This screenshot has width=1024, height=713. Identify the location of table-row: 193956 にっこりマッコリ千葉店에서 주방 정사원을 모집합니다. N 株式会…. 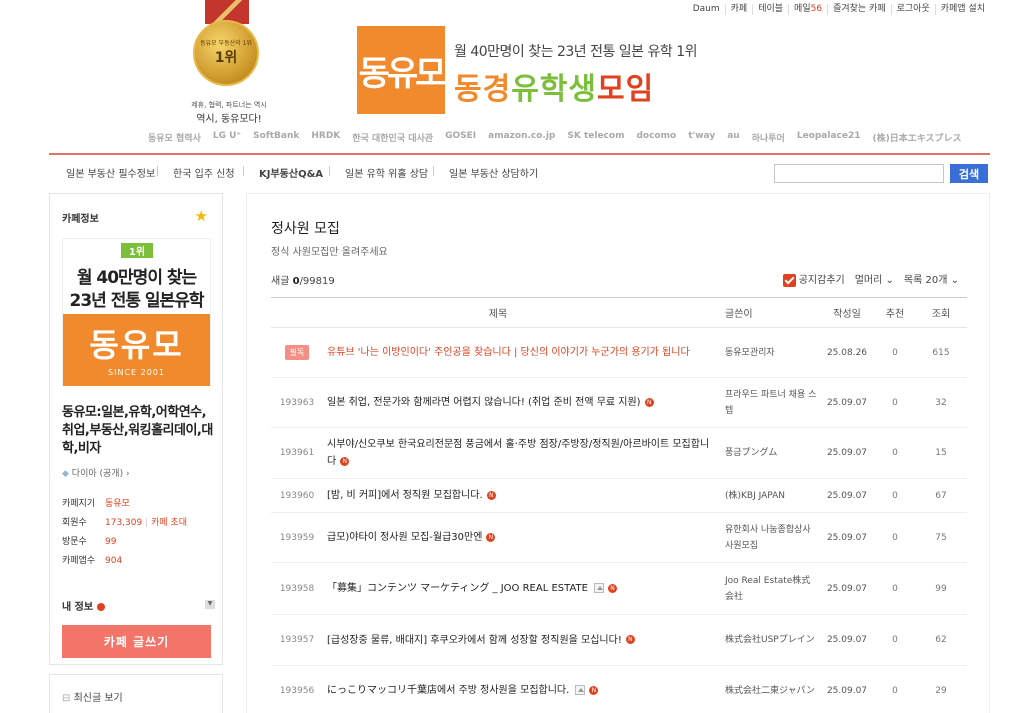
(619, 689).